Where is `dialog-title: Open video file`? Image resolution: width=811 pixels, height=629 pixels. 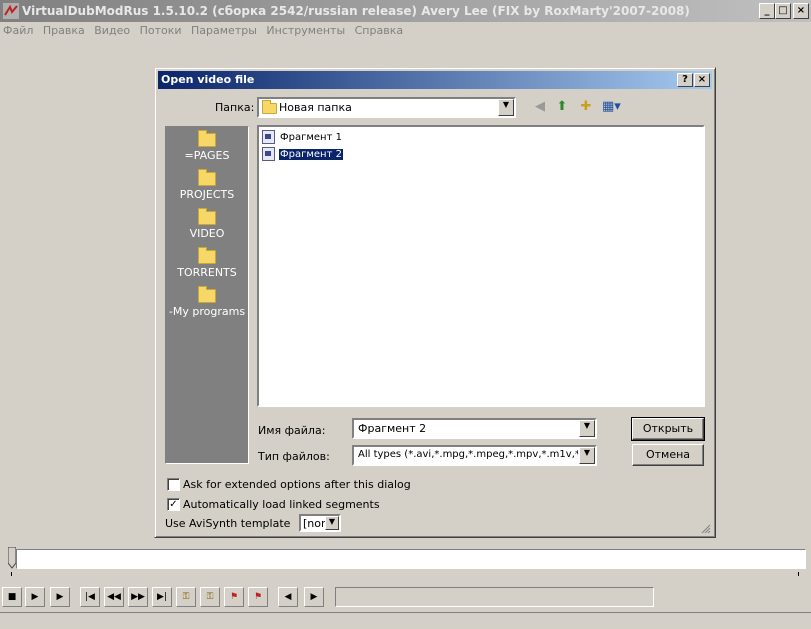 dialog-title: Open video file is located at coordinates (208, 79).